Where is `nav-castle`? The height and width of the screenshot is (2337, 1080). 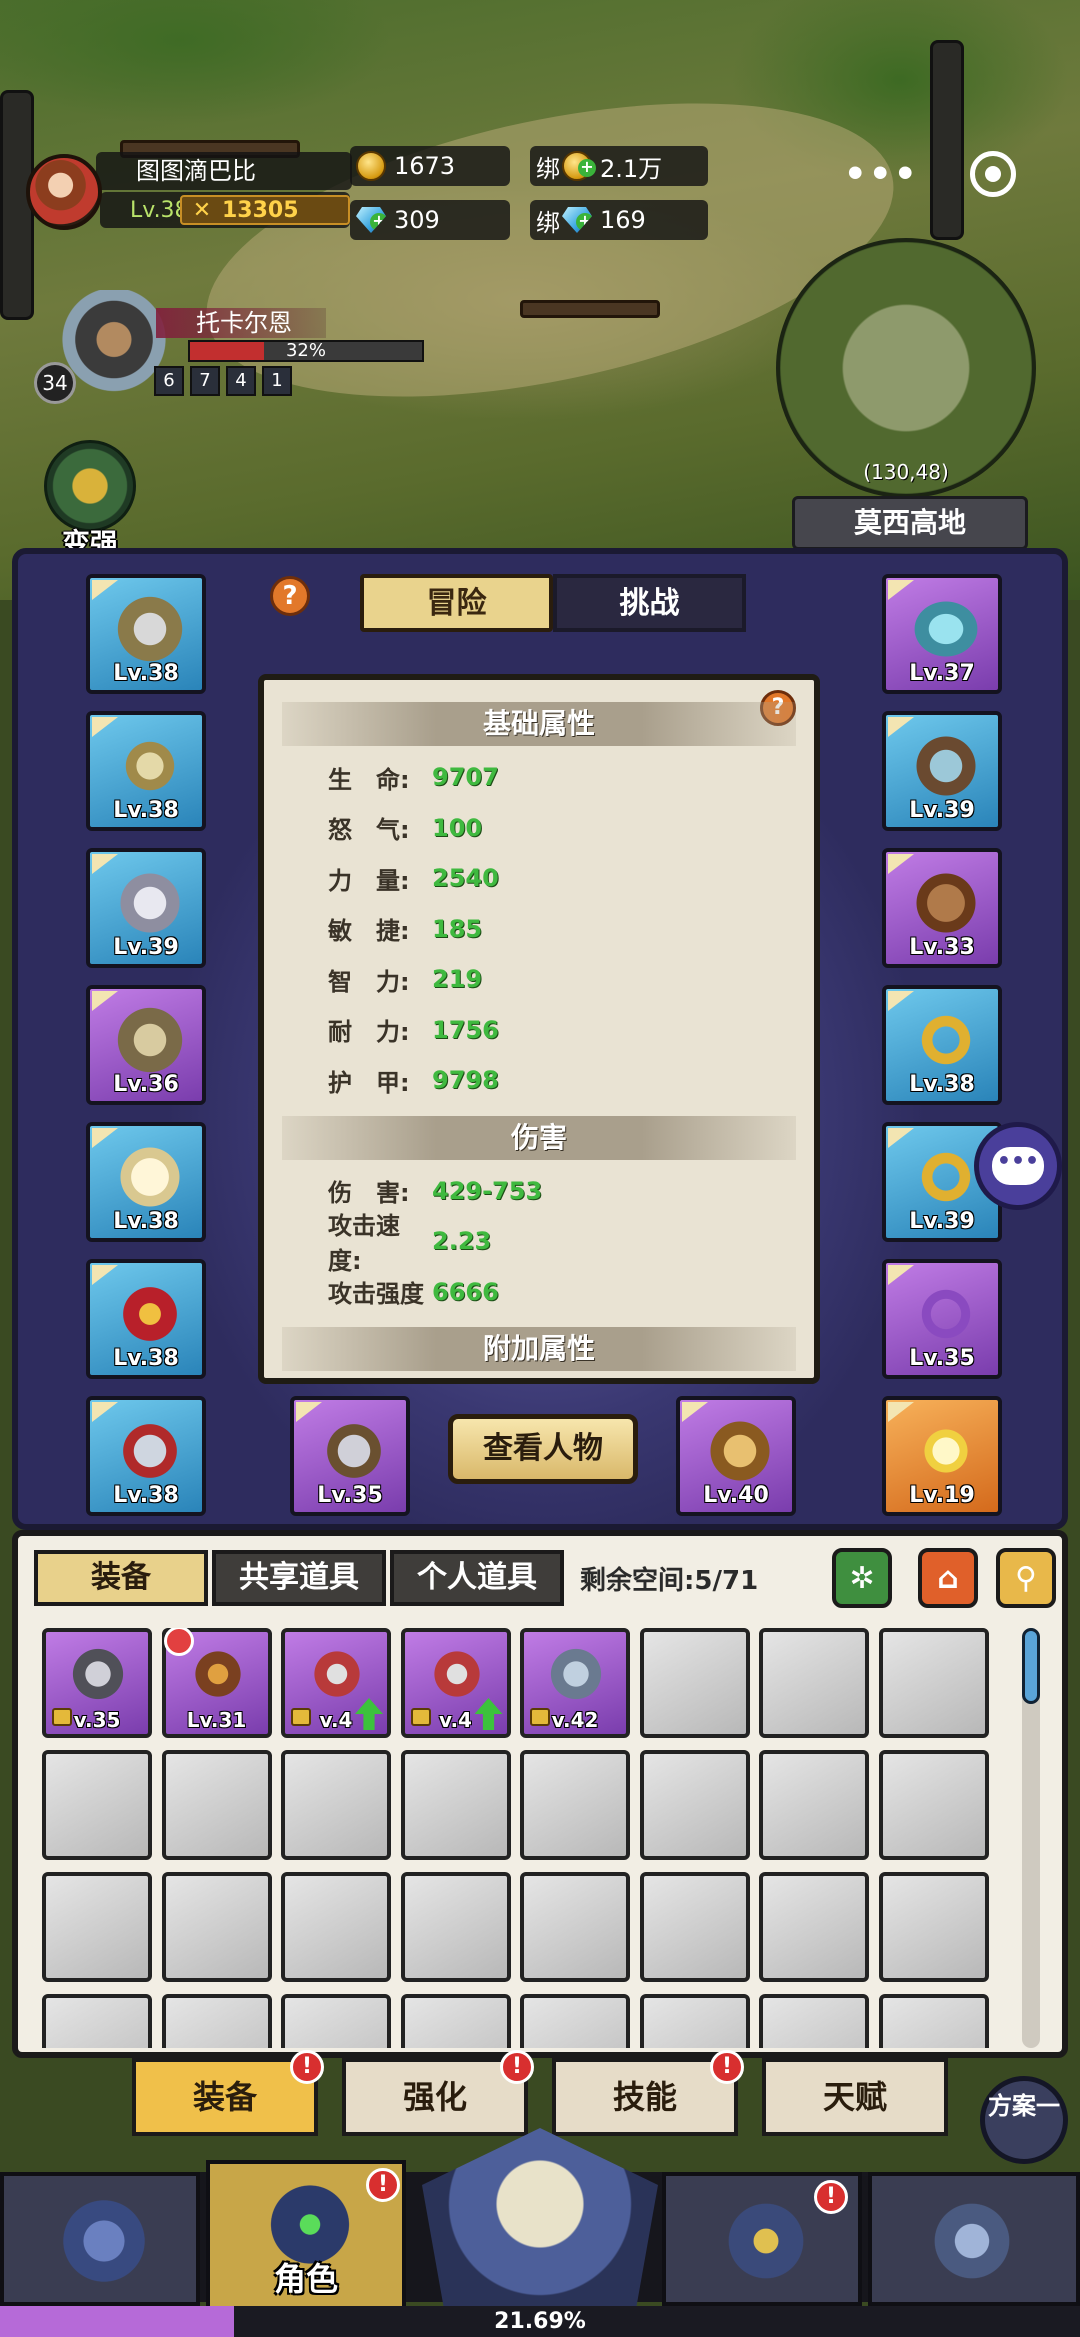
nav-castle is located at coordinates (974, 2239).